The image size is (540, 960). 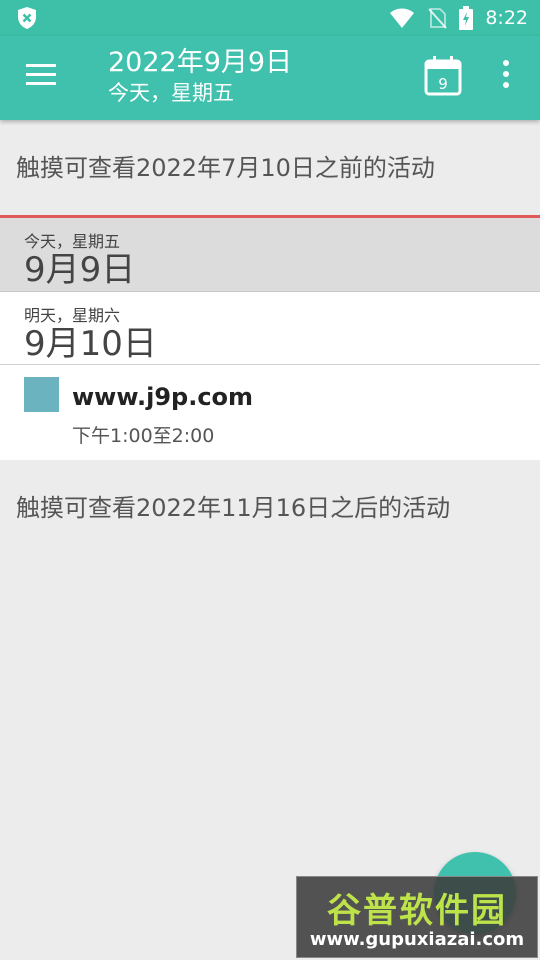 I want to click on title-block: 2022年9月9日 今天，星期五, so click(x=200, y=76).